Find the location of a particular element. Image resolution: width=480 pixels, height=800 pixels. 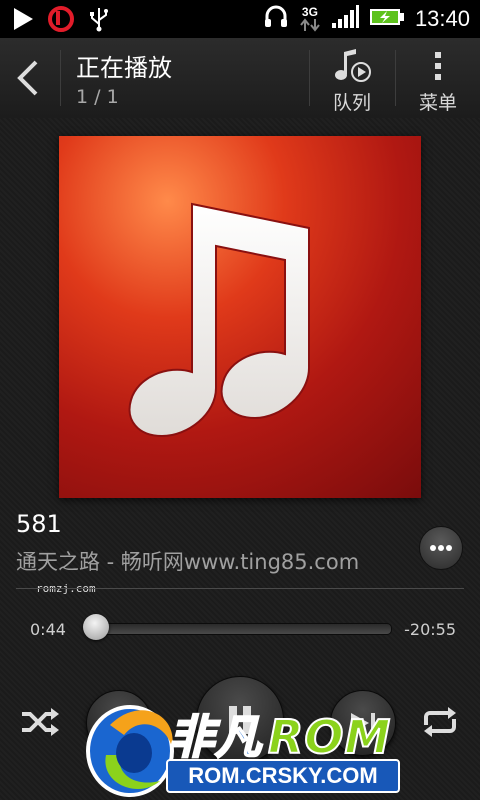

battery-charging-icon is located at coordinates (387, 19).